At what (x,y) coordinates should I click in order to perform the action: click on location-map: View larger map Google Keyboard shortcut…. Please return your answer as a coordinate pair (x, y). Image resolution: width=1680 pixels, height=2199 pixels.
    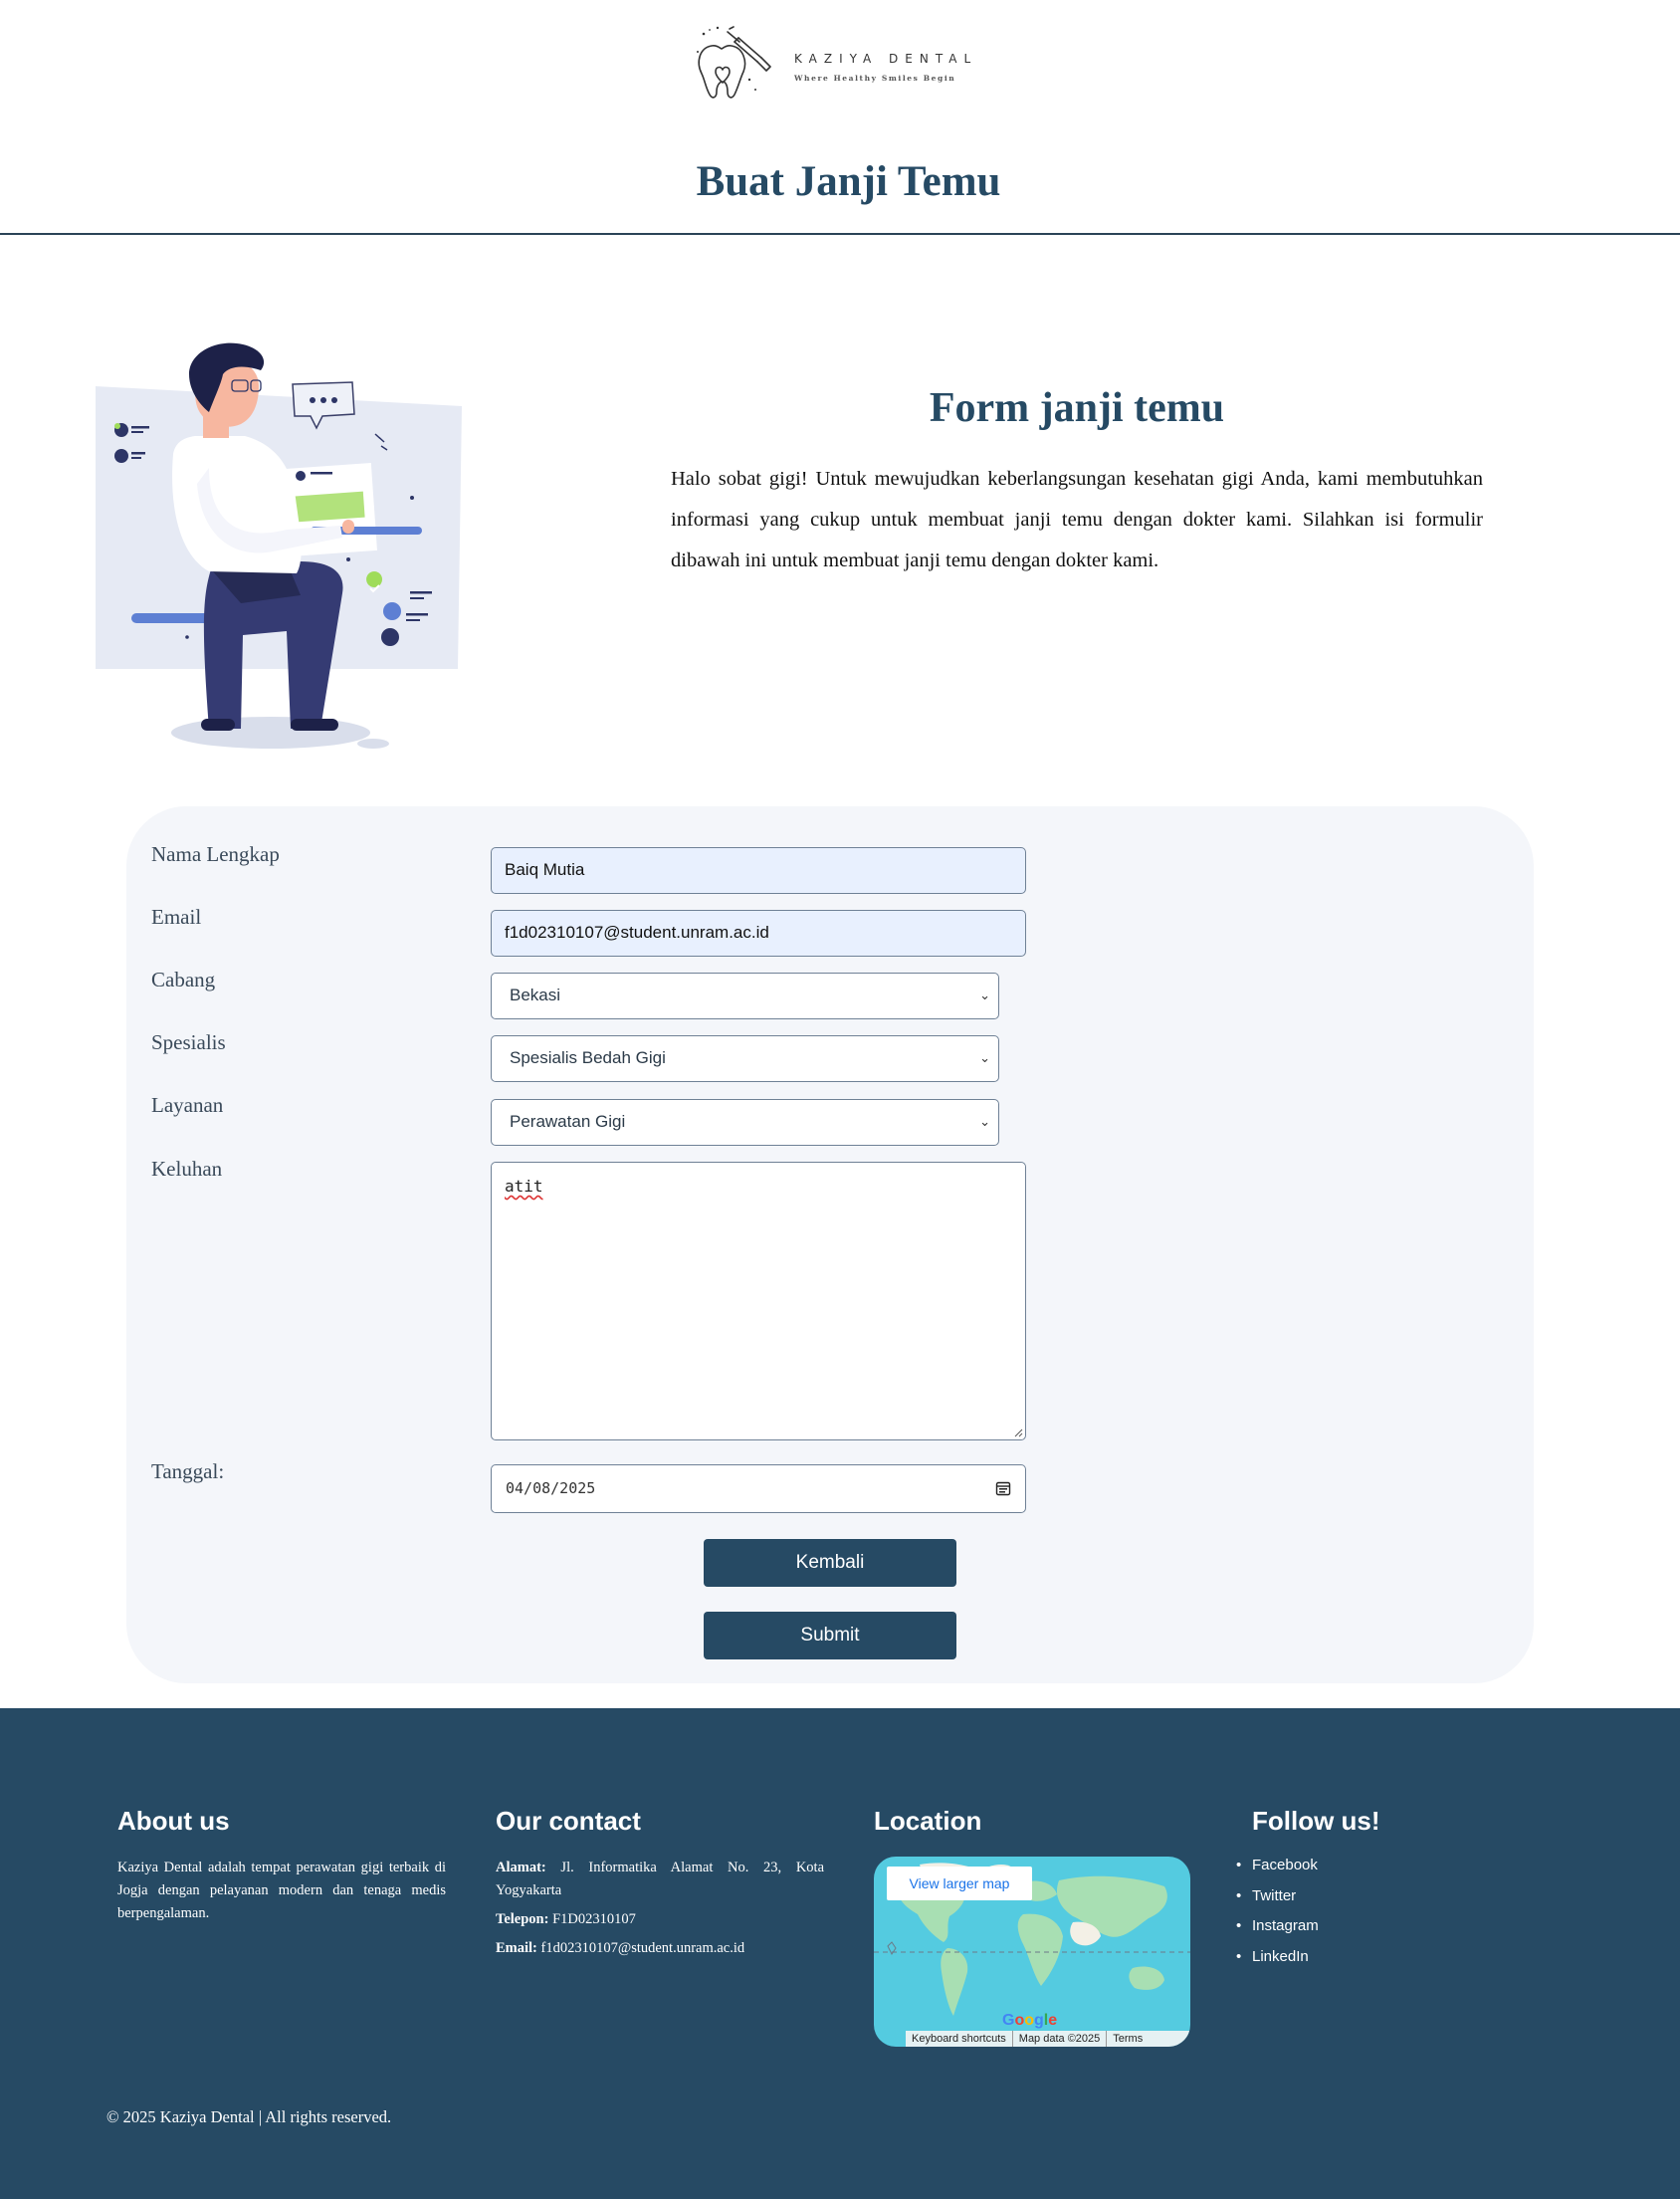
    Looking at the image, I should click on (1032, 1952).